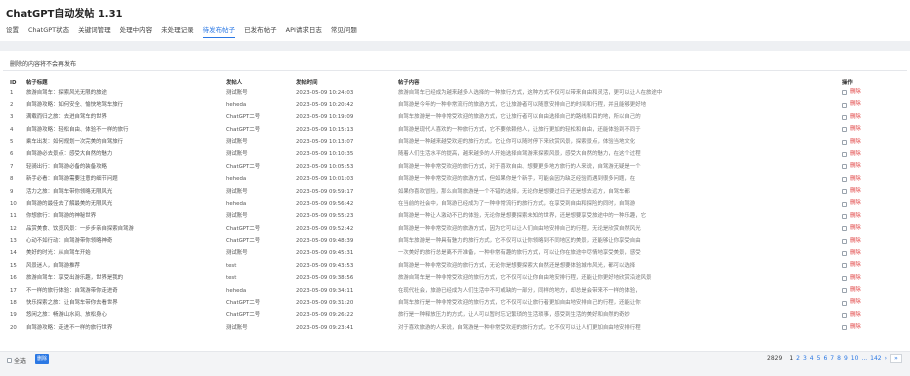  Describe the element at coordinates (325, 302) in the screenshot. I see `cell-time: 2023-05-09 09:31:20` at that location.